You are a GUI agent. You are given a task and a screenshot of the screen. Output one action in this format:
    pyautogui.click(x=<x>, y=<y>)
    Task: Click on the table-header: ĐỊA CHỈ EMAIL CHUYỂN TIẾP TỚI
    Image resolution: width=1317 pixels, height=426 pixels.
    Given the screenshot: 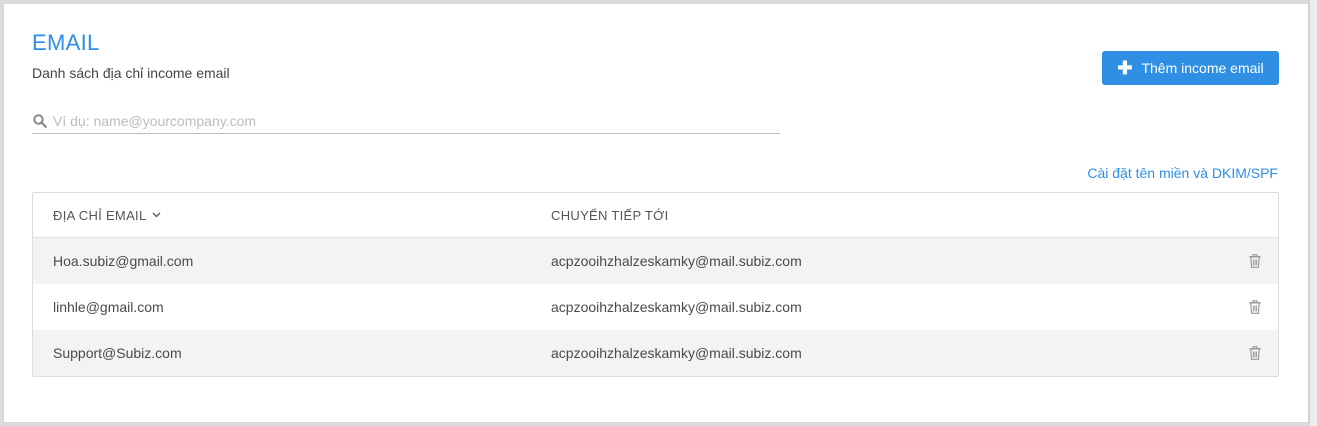 What is the action you would take?
    pyautogui.click(x=655, y=215)
    